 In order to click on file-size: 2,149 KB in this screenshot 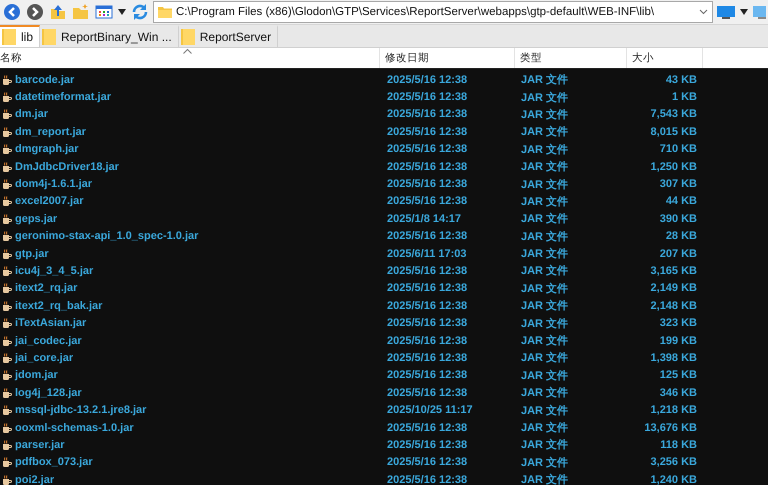, I will do `click(674, 288)`.